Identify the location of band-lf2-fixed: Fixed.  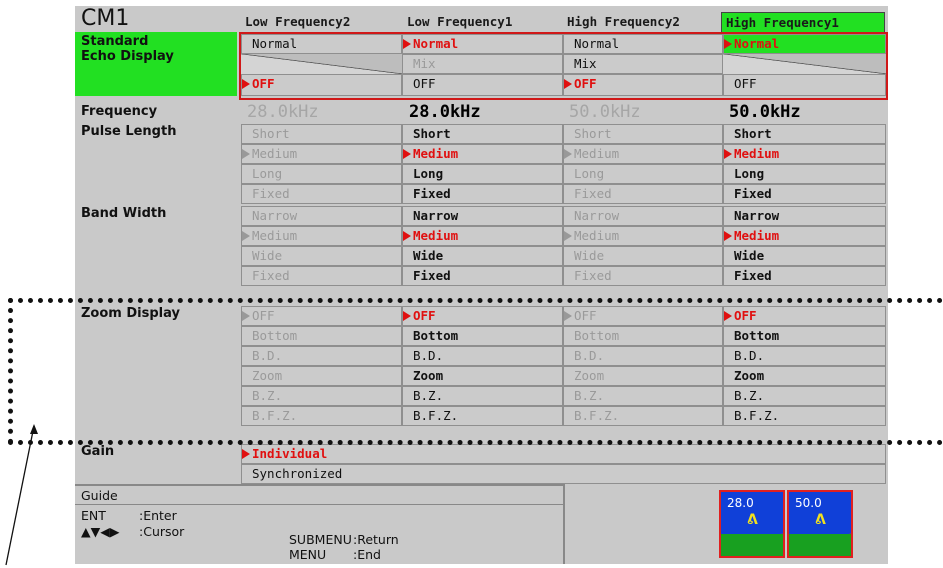
(321, 276).